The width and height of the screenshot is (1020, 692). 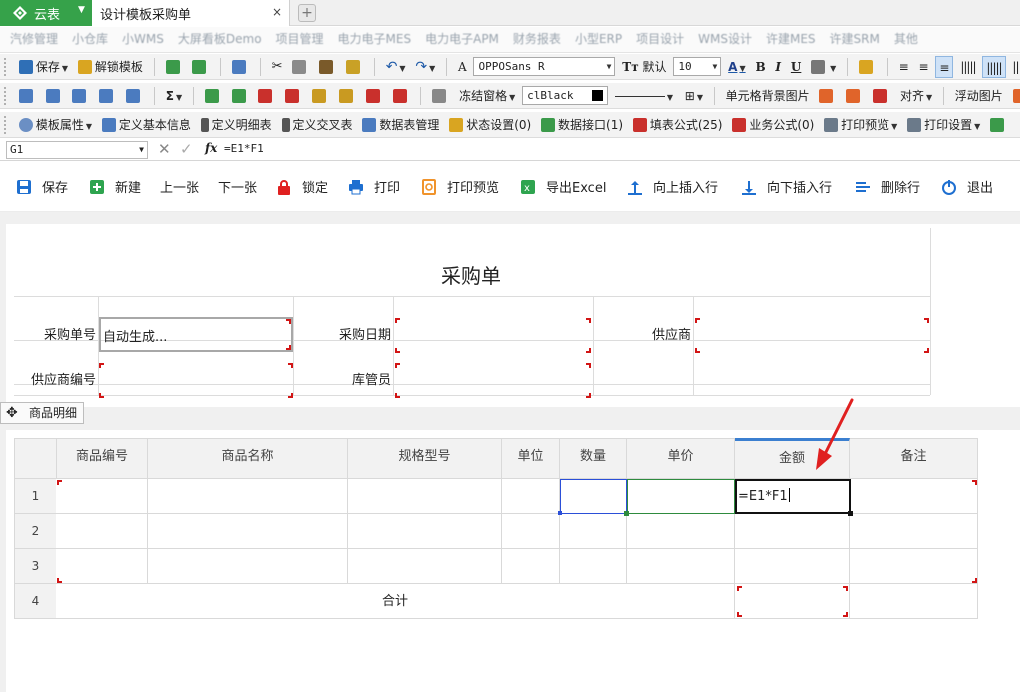 I want to click on underline-button: U, so click(x=796, y=67).